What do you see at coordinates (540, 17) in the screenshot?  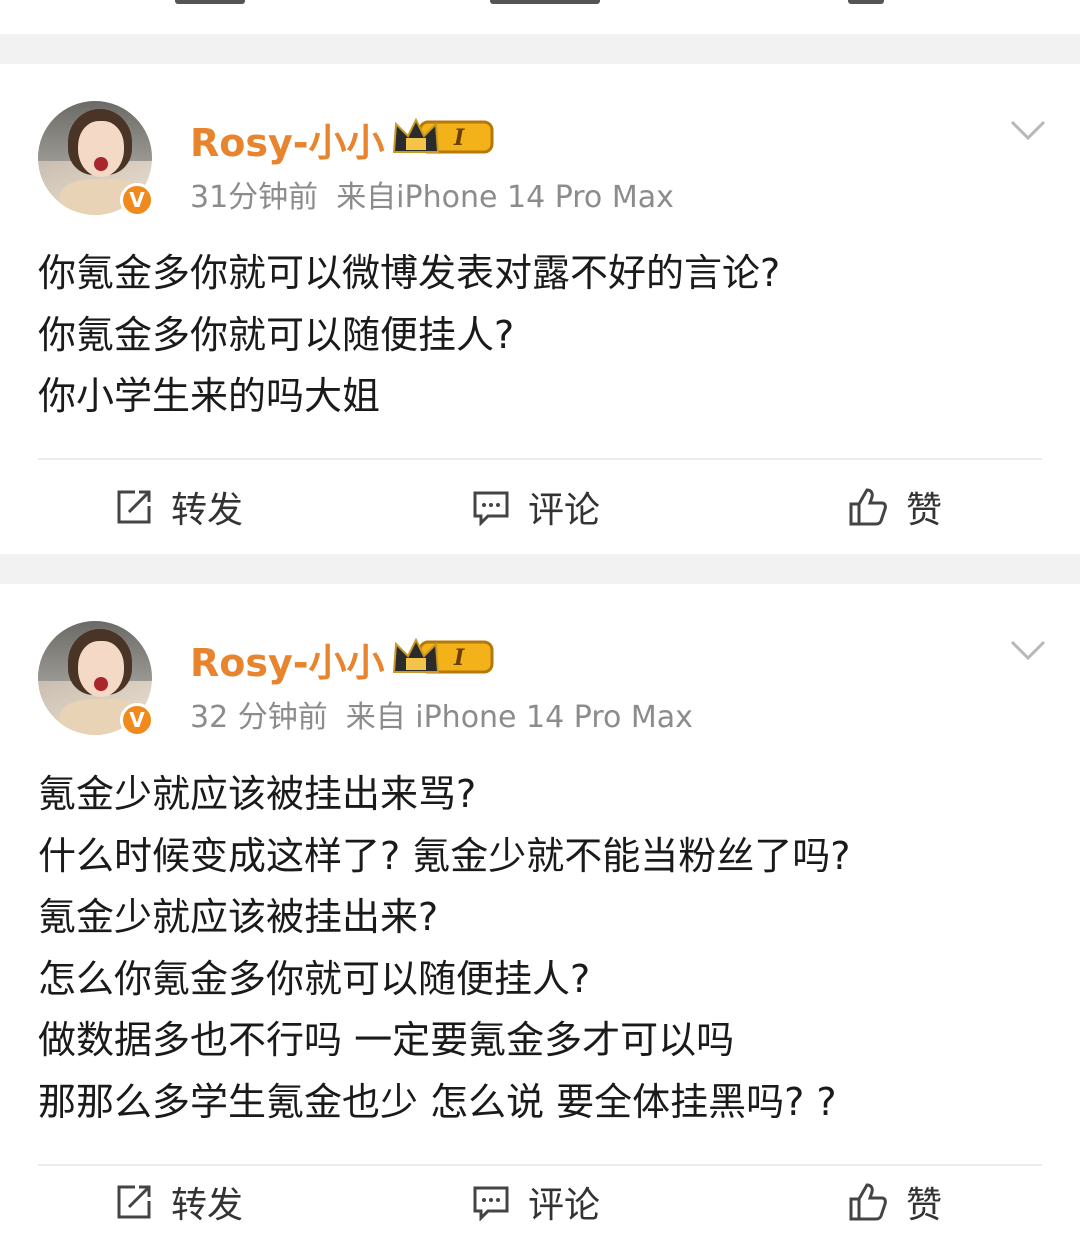 I see `previous-post-actions-partial` at bounding box center [540, 17].